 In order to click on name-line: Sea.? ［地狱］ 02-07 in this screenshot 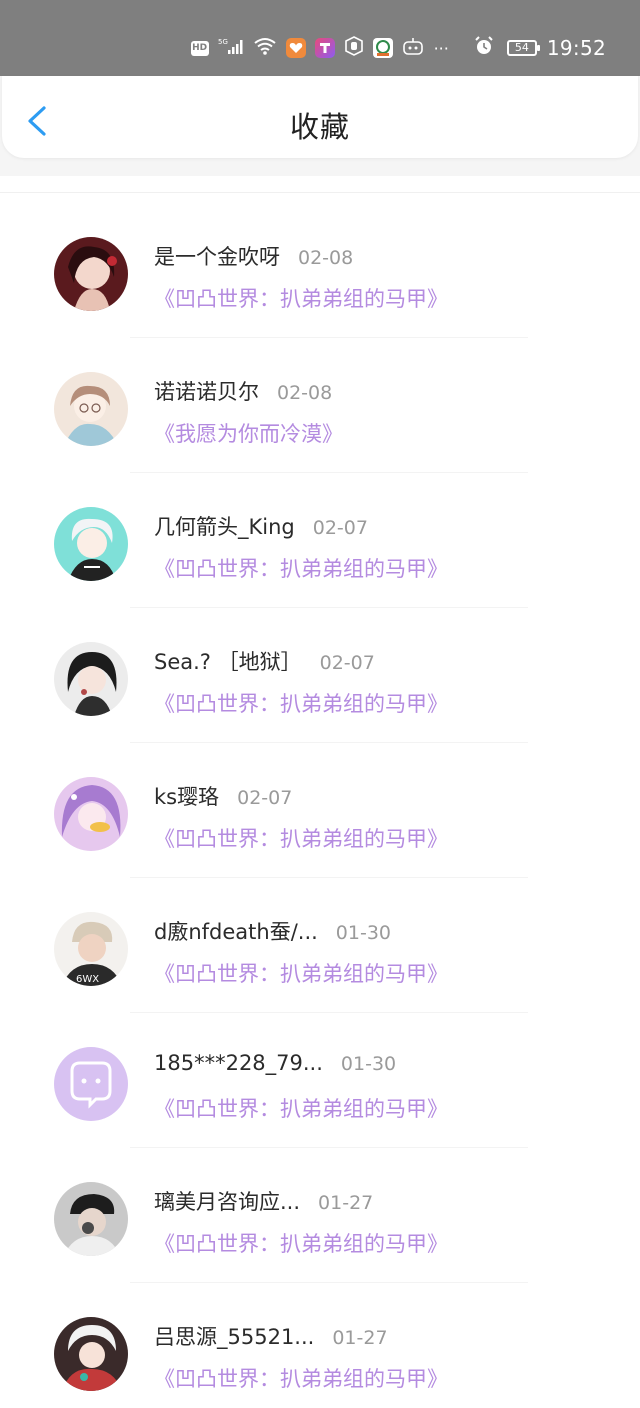, I will do `click(264, 661)`.